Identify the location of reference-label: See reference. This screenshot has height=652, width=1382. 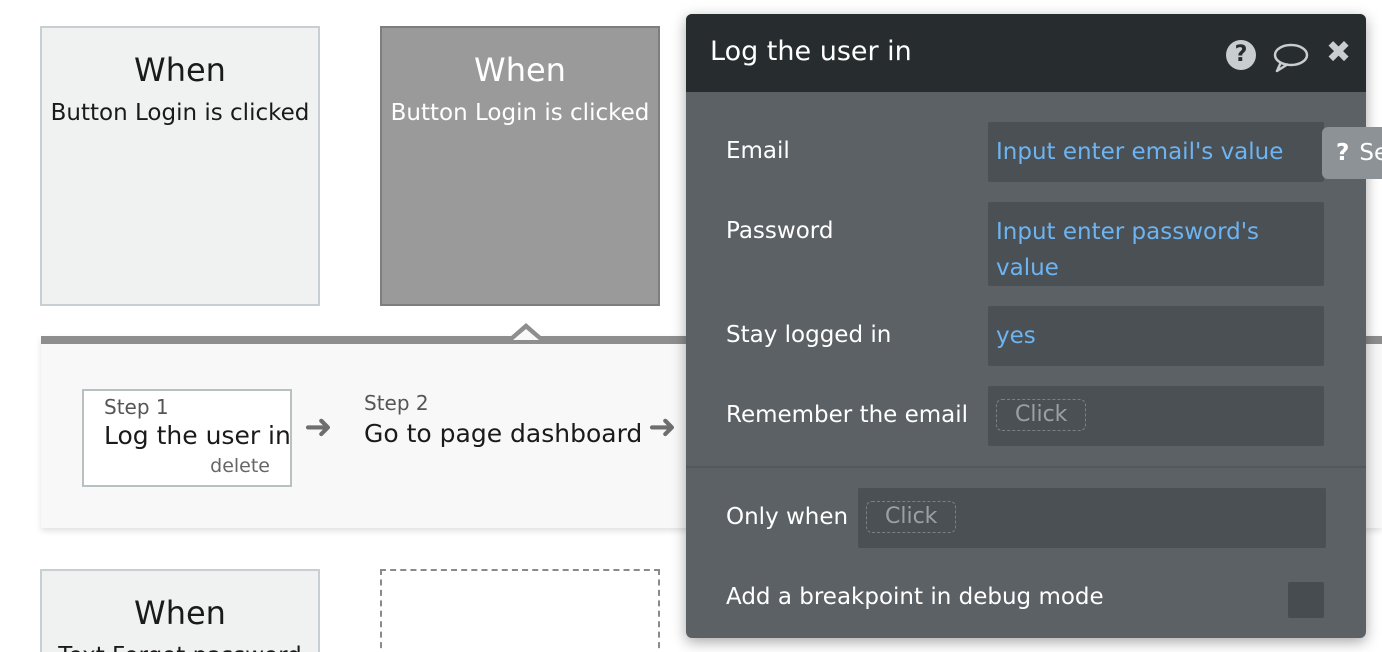
(1370, 153).